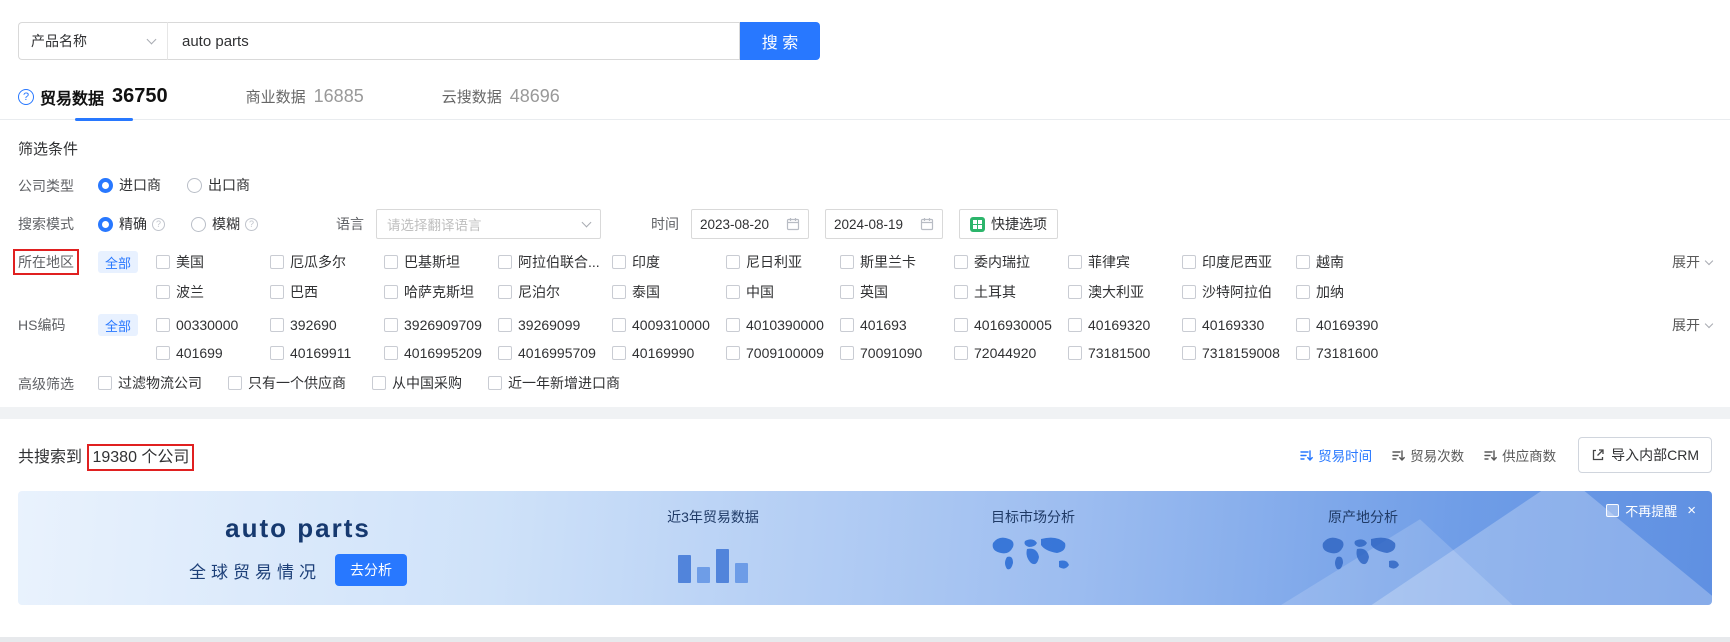 This screenshot has height=642, width=1730. Describe the element at coordinates (104, 97) in the screenshot. I see `tab-trade-data: 贸易数据 36750` at that location.